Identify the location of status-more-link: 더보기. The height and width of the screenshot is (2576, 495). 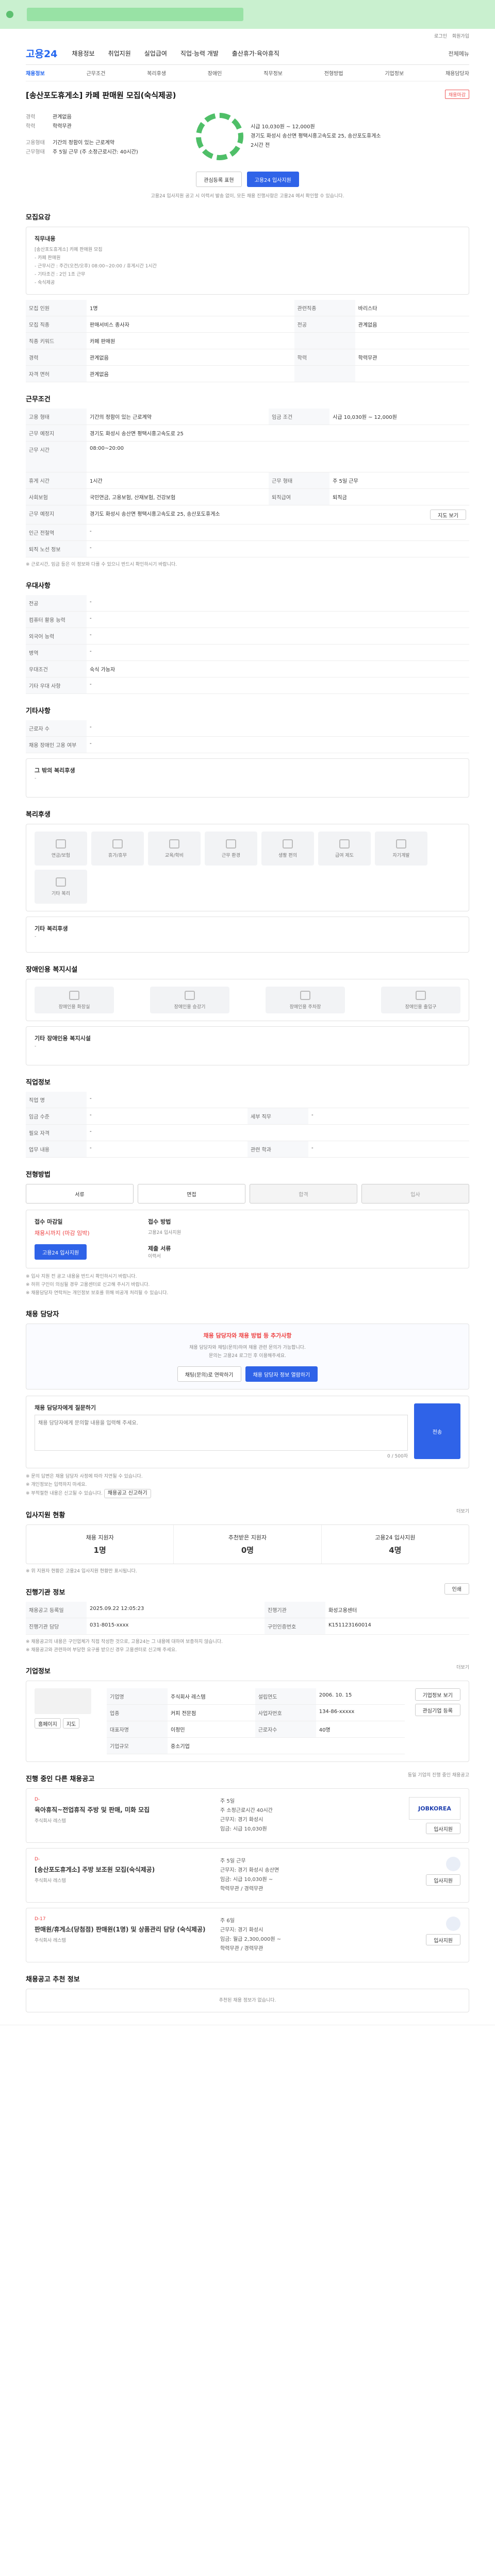
(462, 1511).